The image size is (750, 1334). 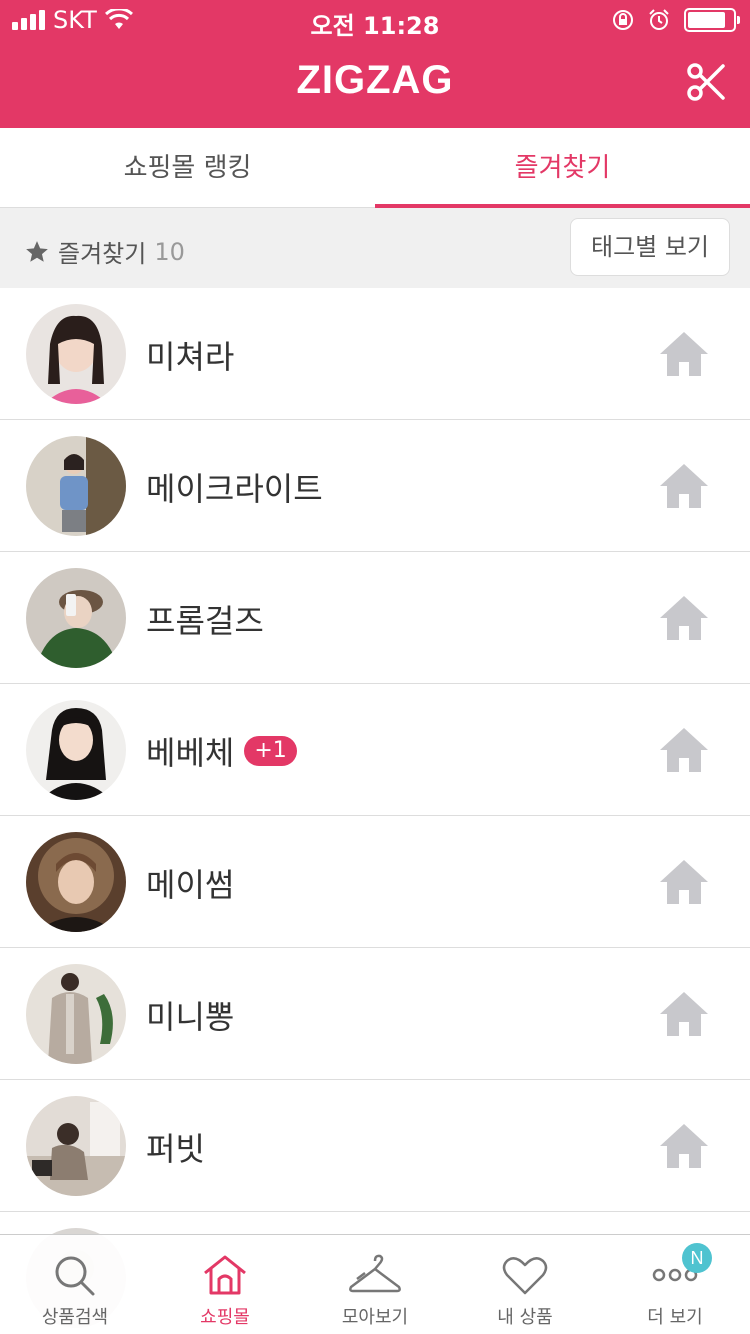 What do you see at coordinates (706, 82) in the screenshot?
I see `scissors-icon` at bounding box center [706, 82].